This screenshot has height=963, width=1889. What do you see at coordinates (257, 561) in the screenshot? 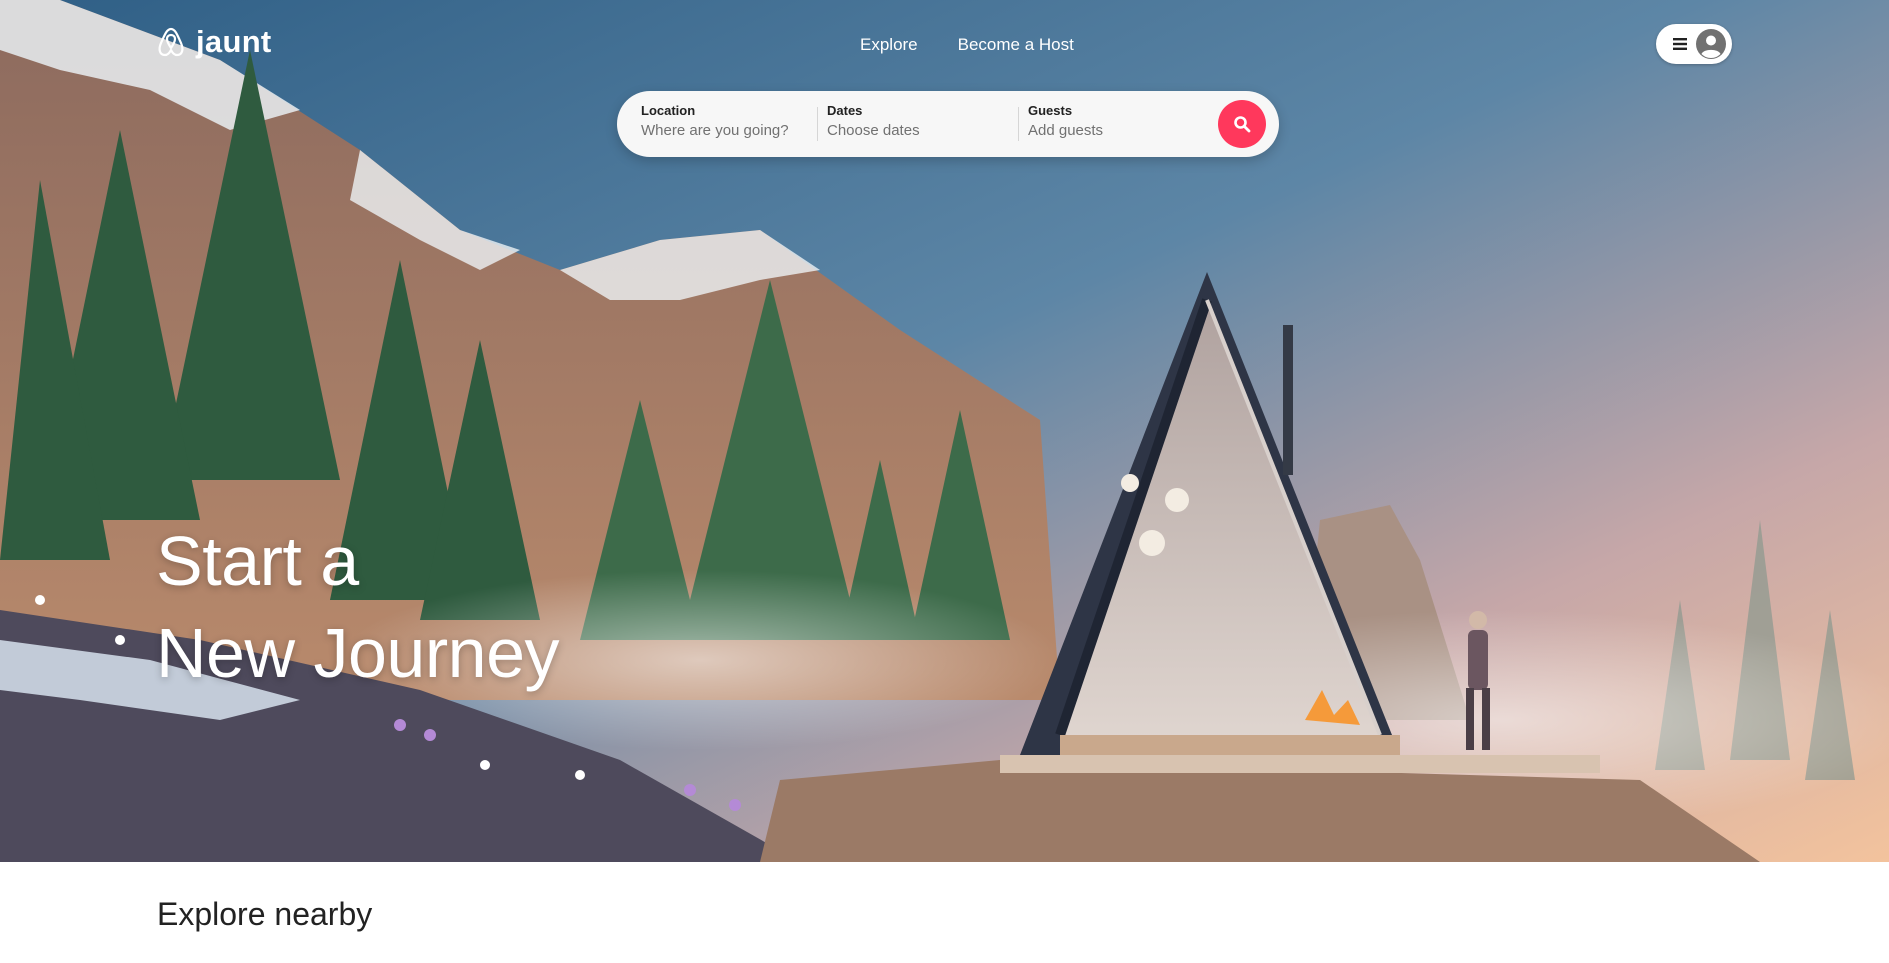
I see `hero-headline-line1: Start a` at bounding box center [257, 561].